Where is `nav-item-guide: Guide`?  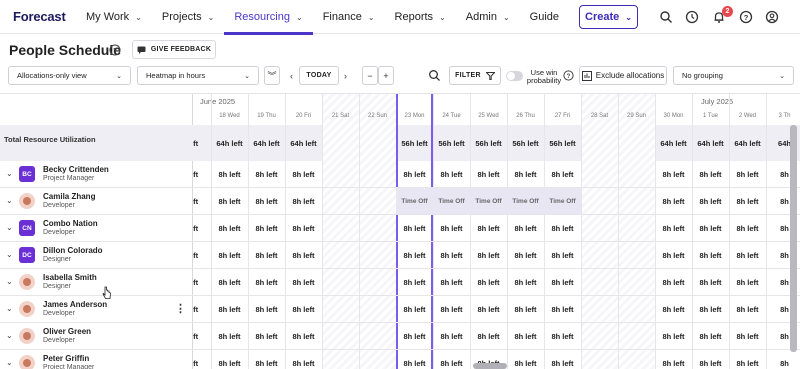
nav-item-guide: Guide is located at coordinates (544, 17).